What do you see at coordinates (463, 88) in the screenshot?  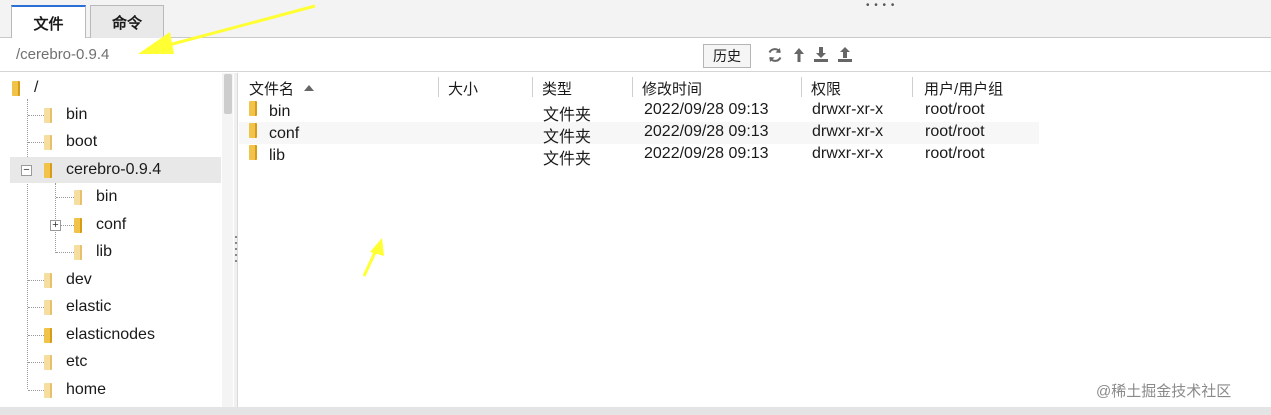 I see `column-header-size: 大小` at bounding box center [463, 88].